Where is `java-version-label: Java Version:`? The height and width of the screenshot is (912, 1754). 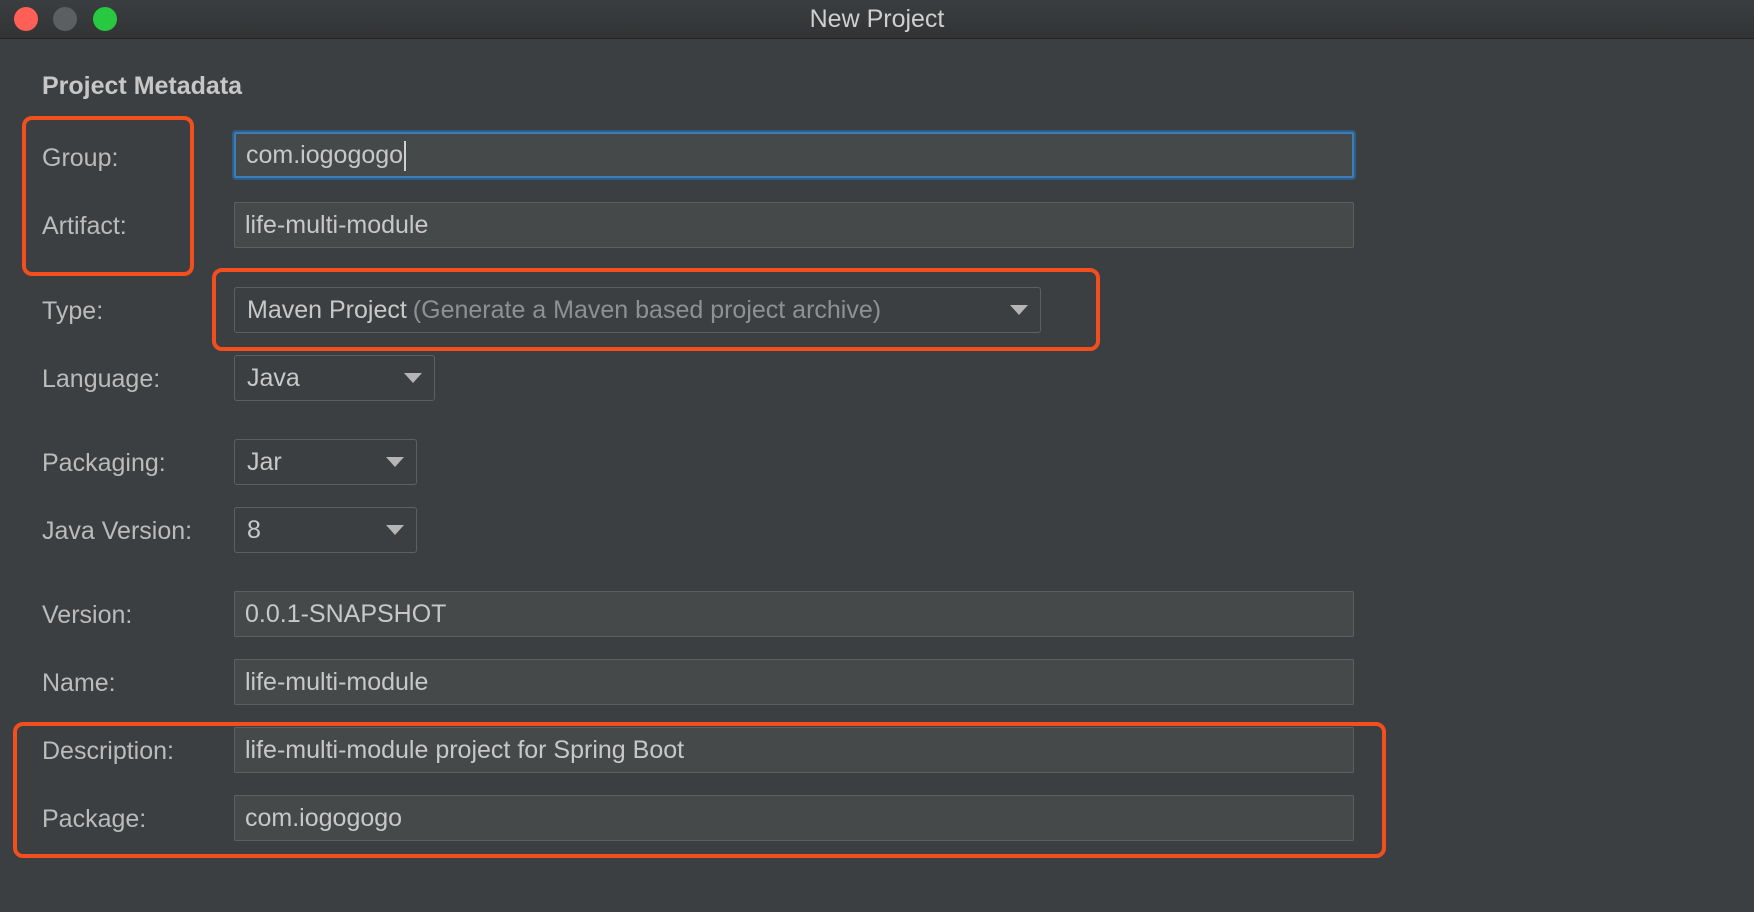 java-version-label: Java Version: is located at coordinates (117, 531).